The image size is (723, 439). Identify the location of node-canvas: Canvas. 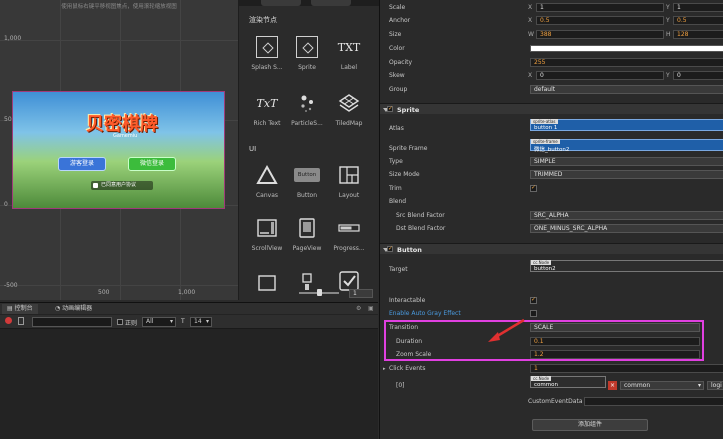
(267, 180).